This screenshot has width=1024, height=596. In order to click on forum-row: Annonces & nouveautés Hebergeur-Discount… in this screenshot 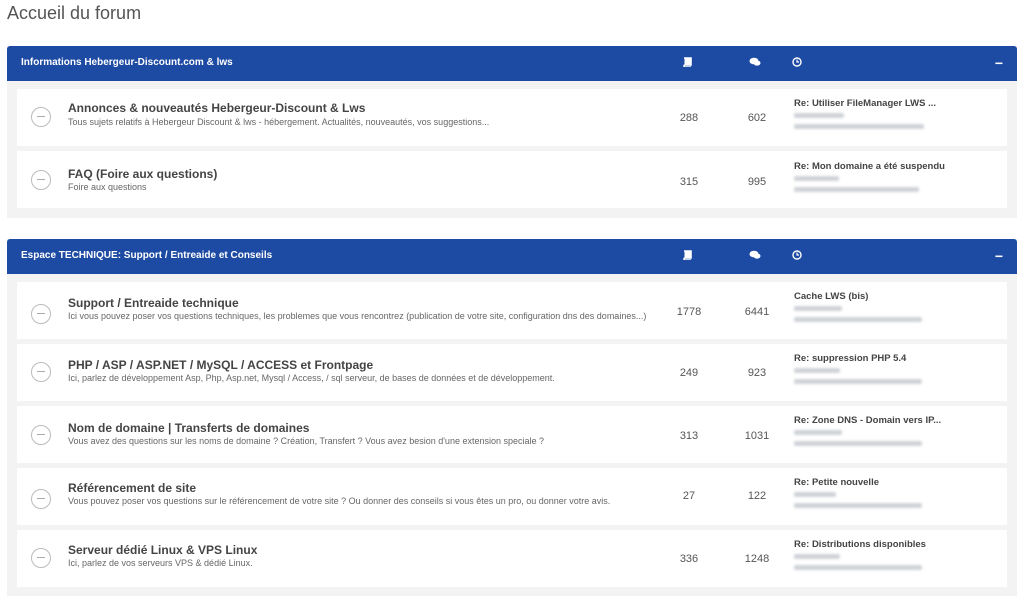, I will do `click(512, 117)`.